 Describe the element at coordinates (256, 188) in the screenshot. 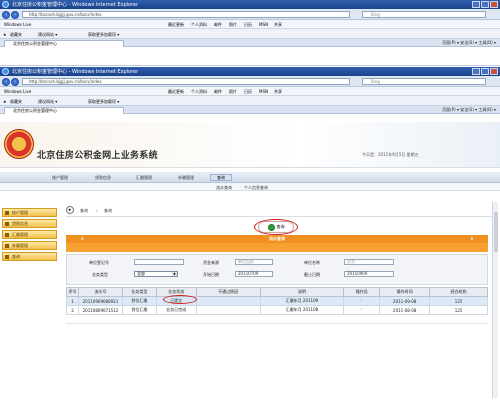

I see `subnav-personal-query: 个人信息查询` at that location.